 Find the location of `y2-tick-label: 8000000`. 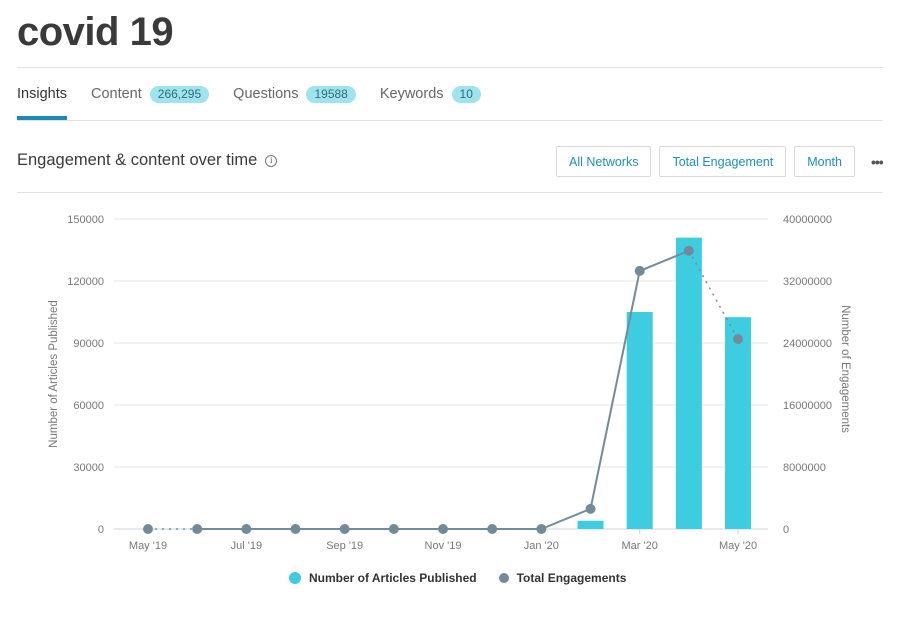

y2-tick-label: 8000000 is located at coordinates (804, 468).